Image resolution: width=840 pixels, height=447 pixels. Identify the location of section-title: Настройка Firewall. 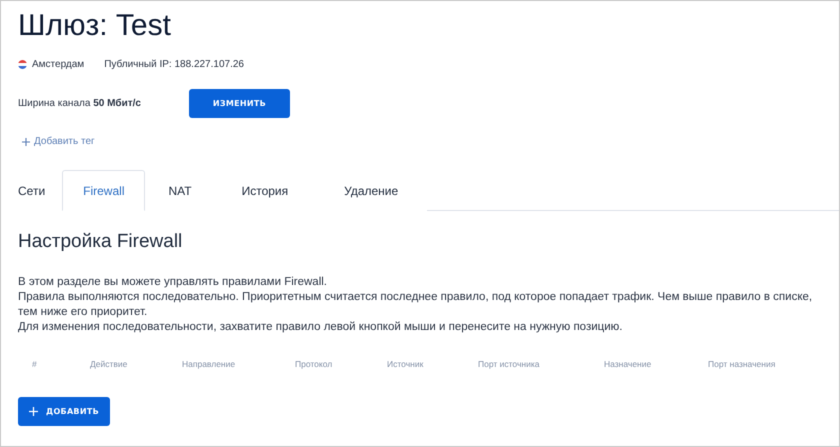
(101, 242).